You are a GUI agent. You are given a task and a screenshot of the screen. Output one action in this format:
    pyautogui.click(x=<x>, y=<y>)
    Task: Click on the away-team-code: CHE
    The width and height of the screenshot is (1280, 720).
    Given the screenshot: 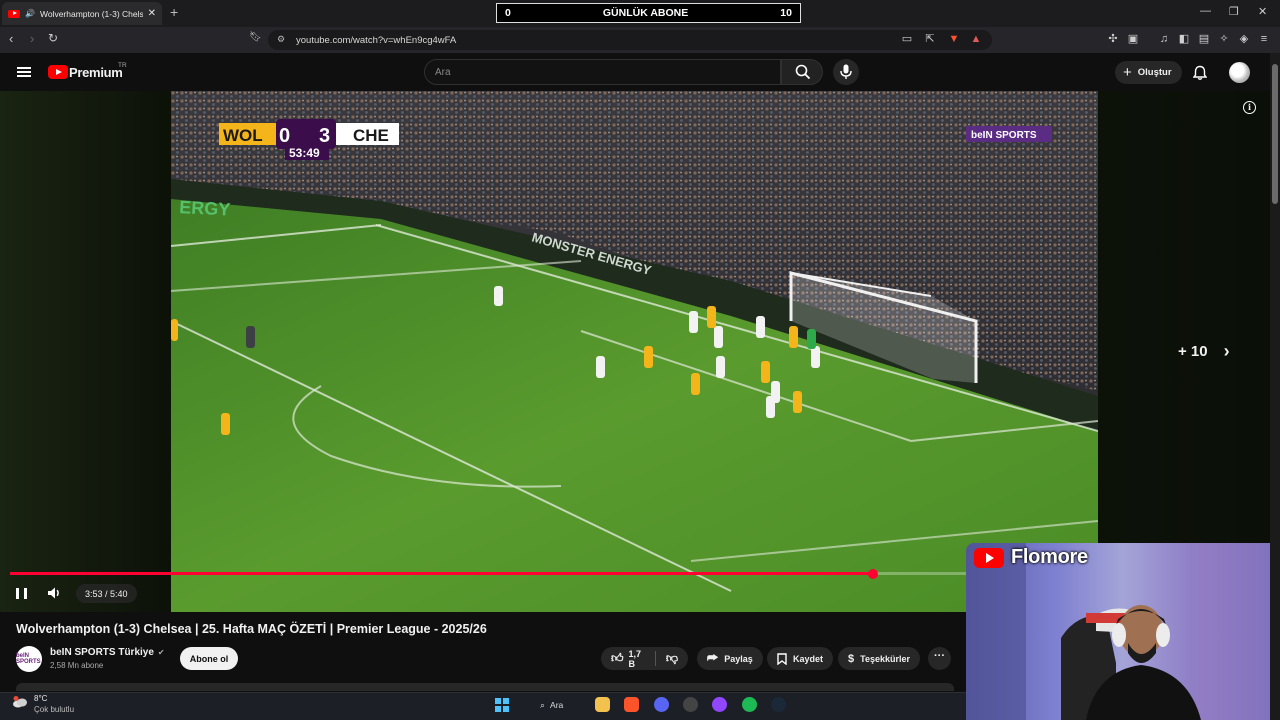 What is the action you would take?
    pyautogui.click(x=371, y=135)
    